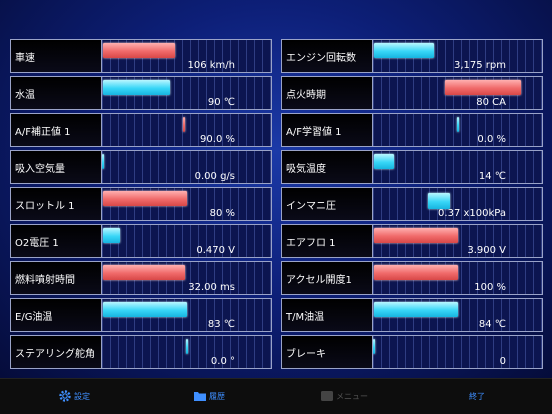 This screenshot has width=552, height=414. I want to click on gauge-row: 水温 90 ℃, so click(141, 93).